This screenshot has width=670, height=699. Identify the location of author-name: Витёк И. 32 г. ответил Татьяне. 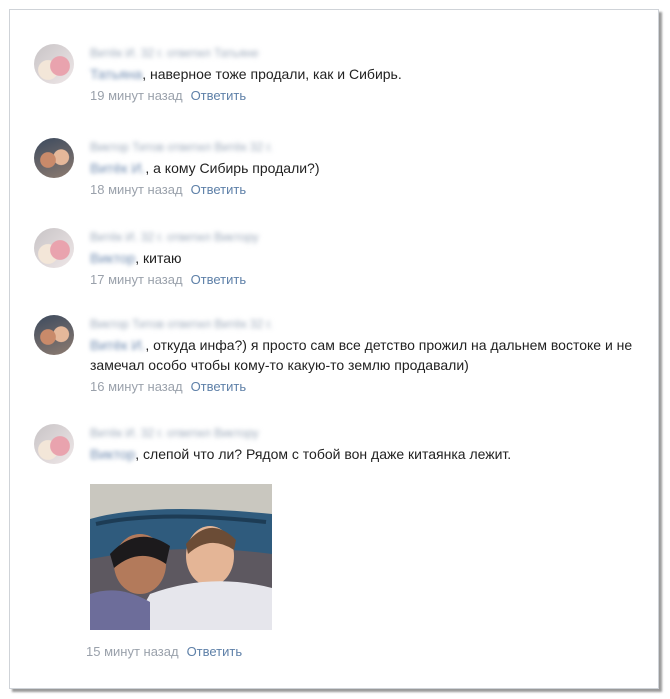
(190, 53).